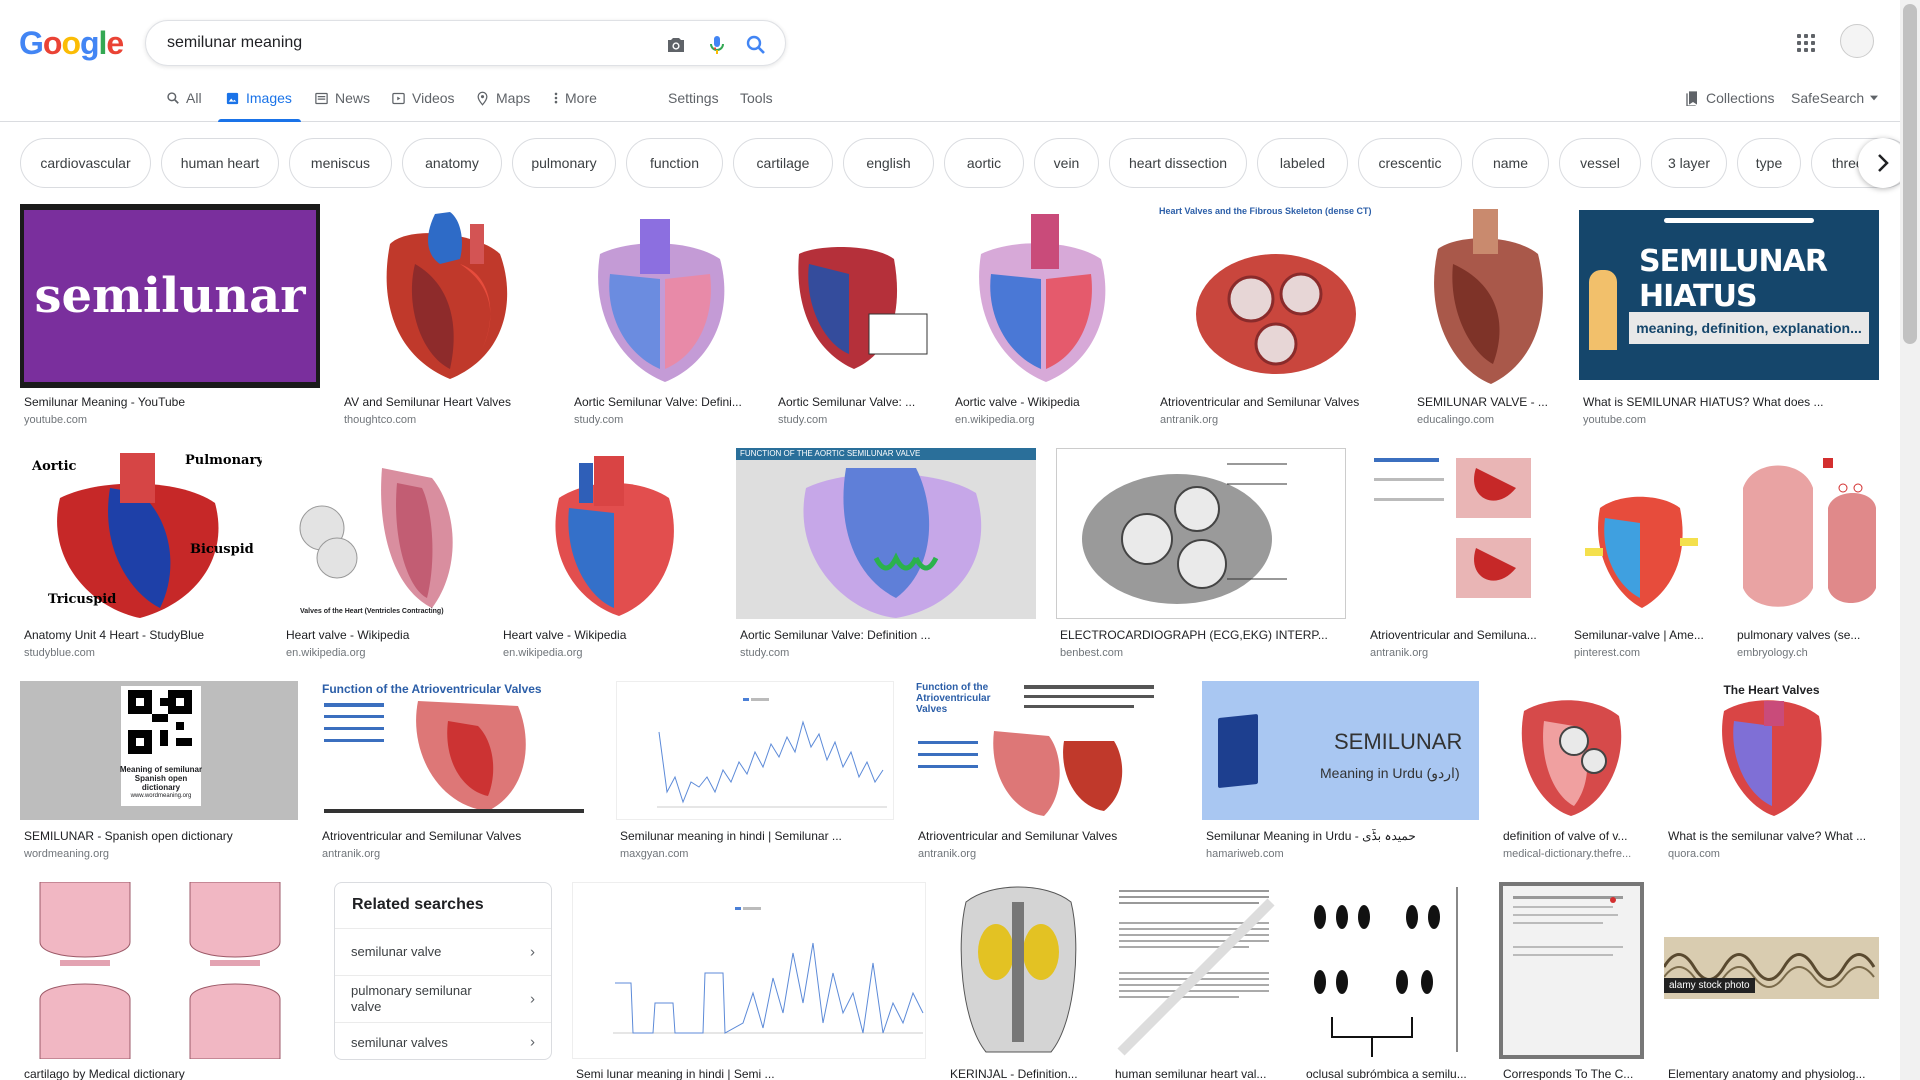 The width and height of the screenshot is (1920, 1080). I want to click on result-thumbnail: Aortic Pulmonary Bicuspid Tricuspid, so click(141, 533).